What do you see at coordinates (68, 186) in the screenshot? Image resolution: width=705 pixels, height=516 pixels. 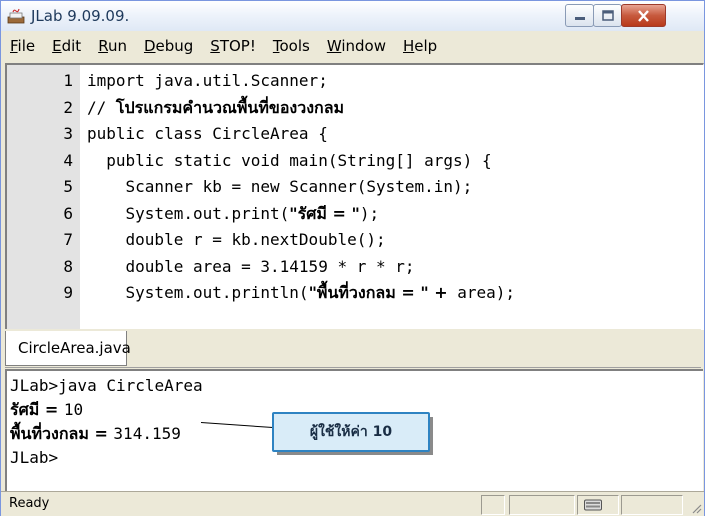 I see `line-number: 5` at bounding box center [68, 186].